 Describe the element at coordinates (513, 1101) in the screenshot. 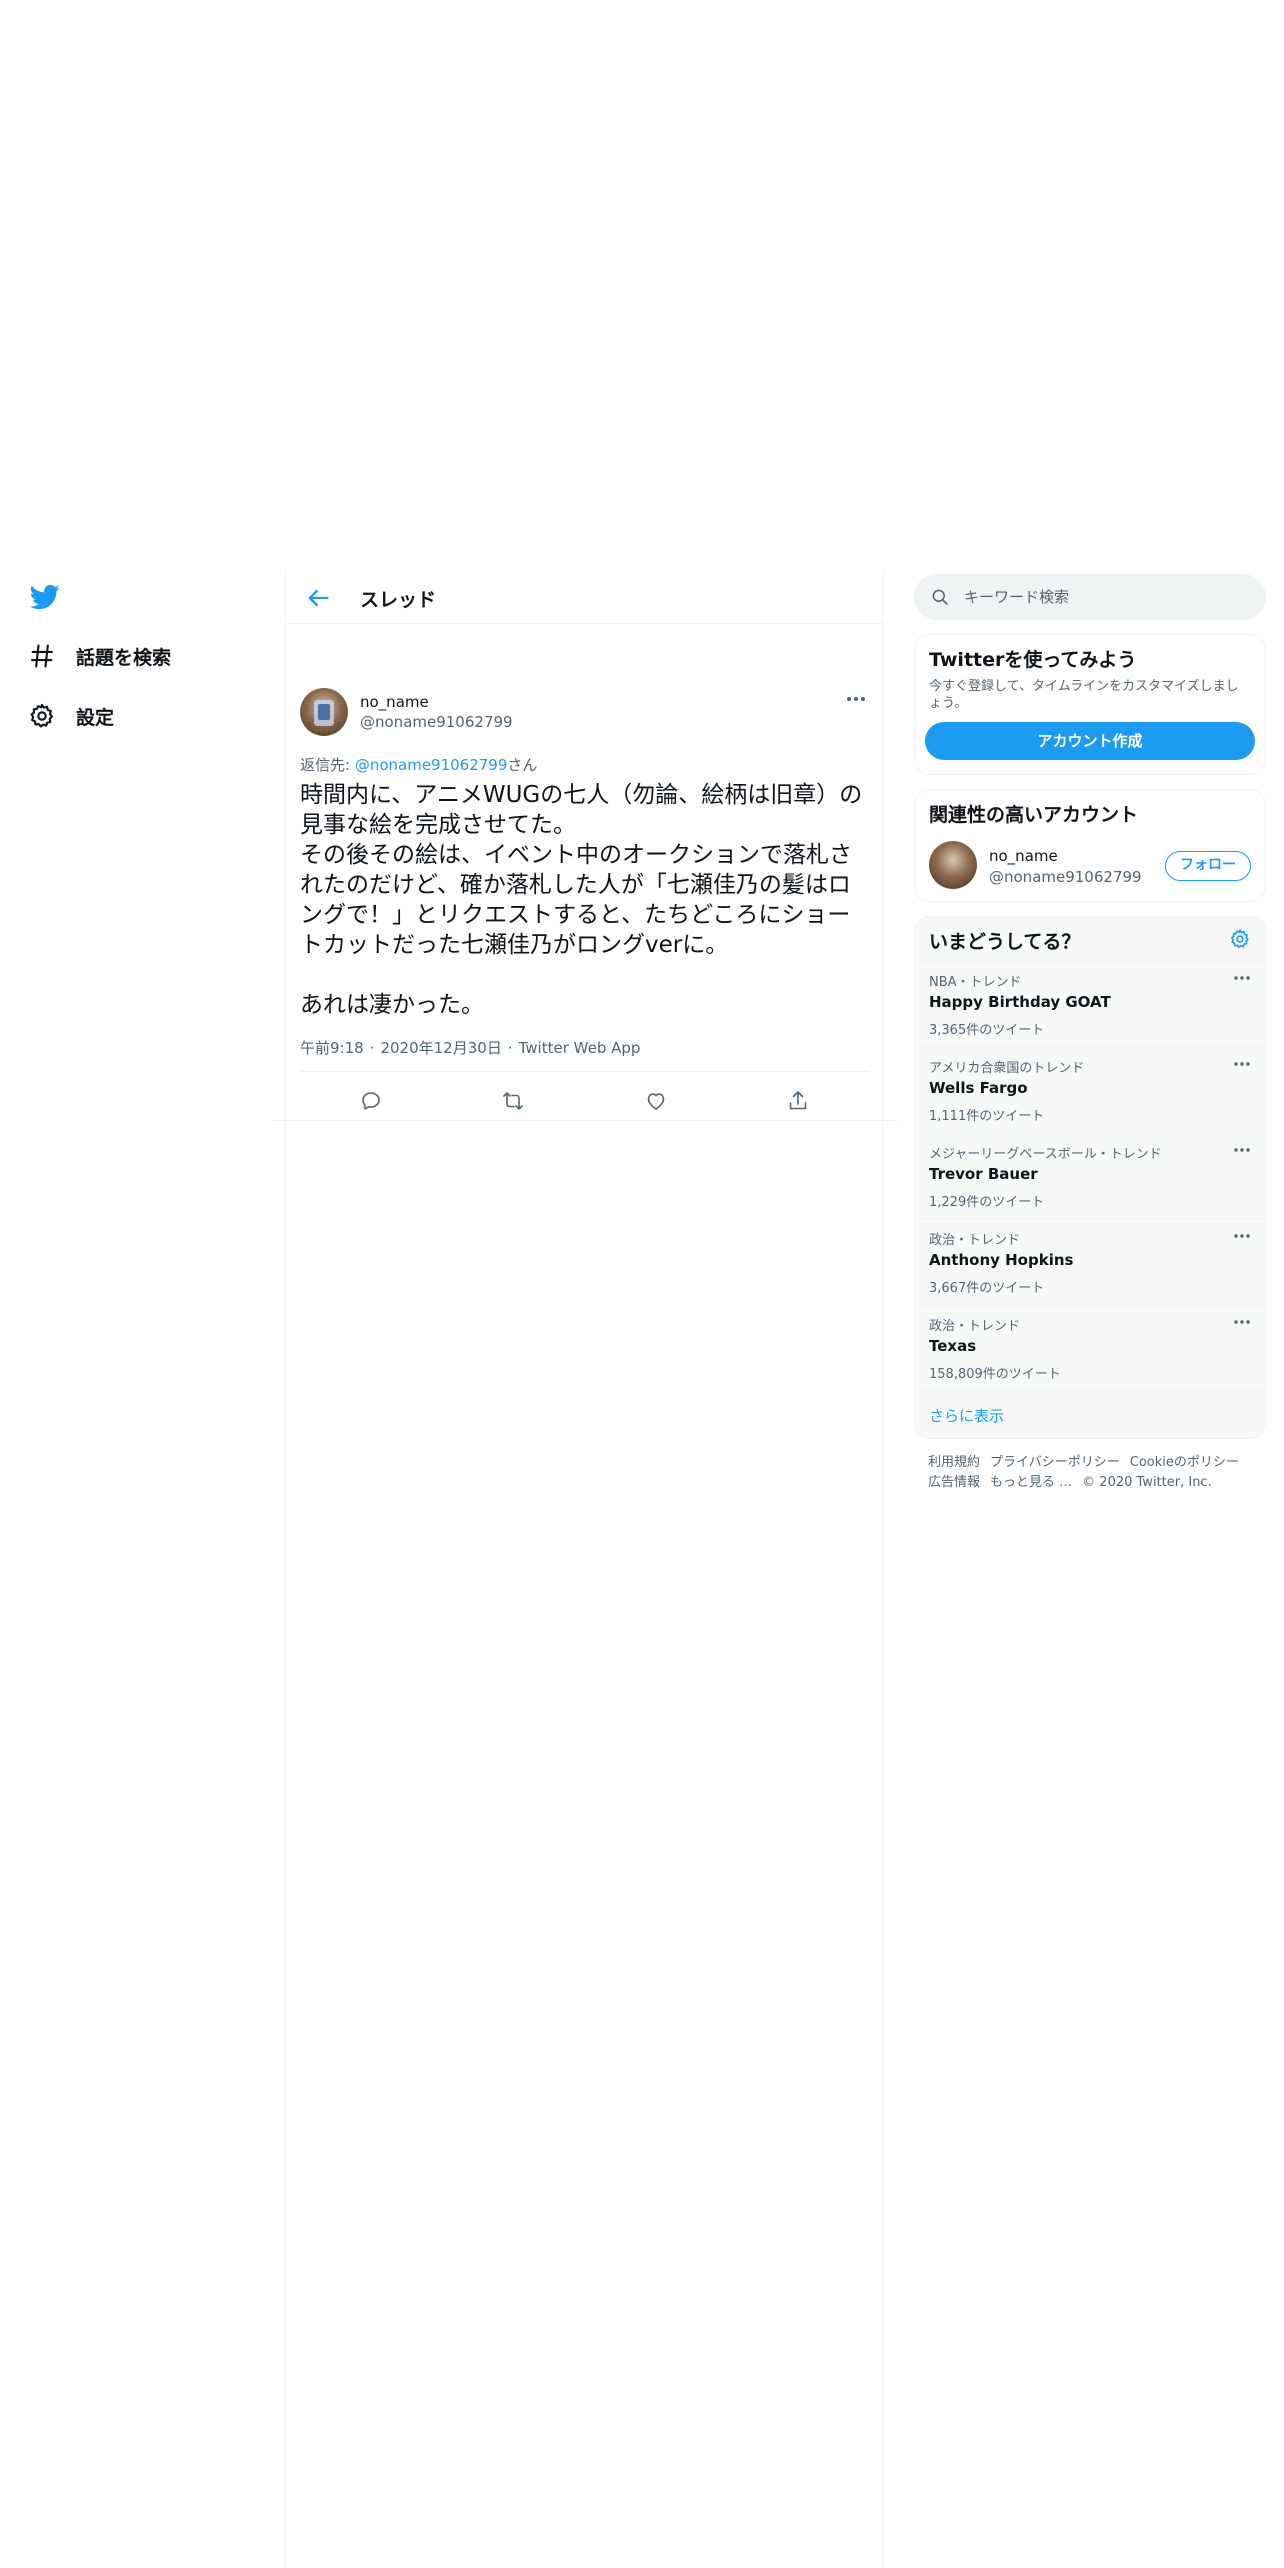

I see `retweet-icon` at that location.